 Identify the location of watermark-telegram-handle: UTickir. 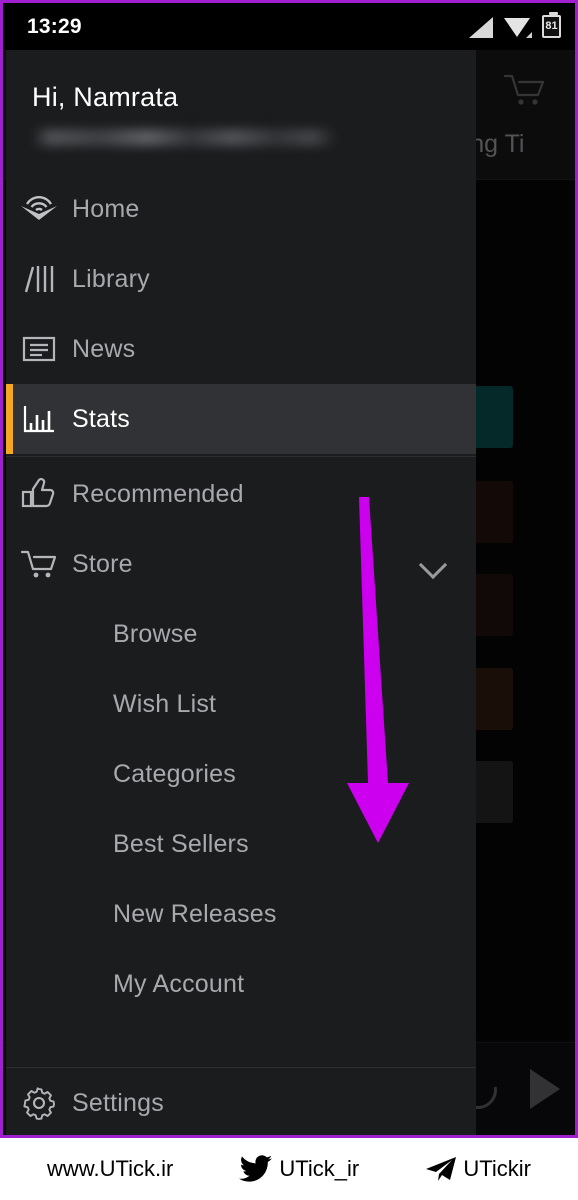
(497, 1168).